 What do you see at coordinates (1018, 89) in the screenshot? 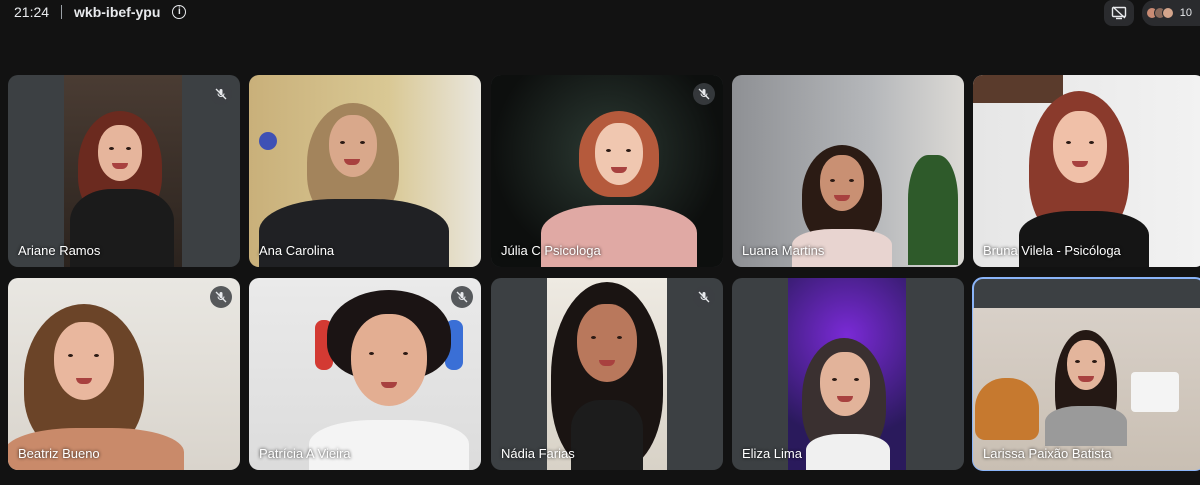
I see `bookshelf` at bounding box center [1018, 89].